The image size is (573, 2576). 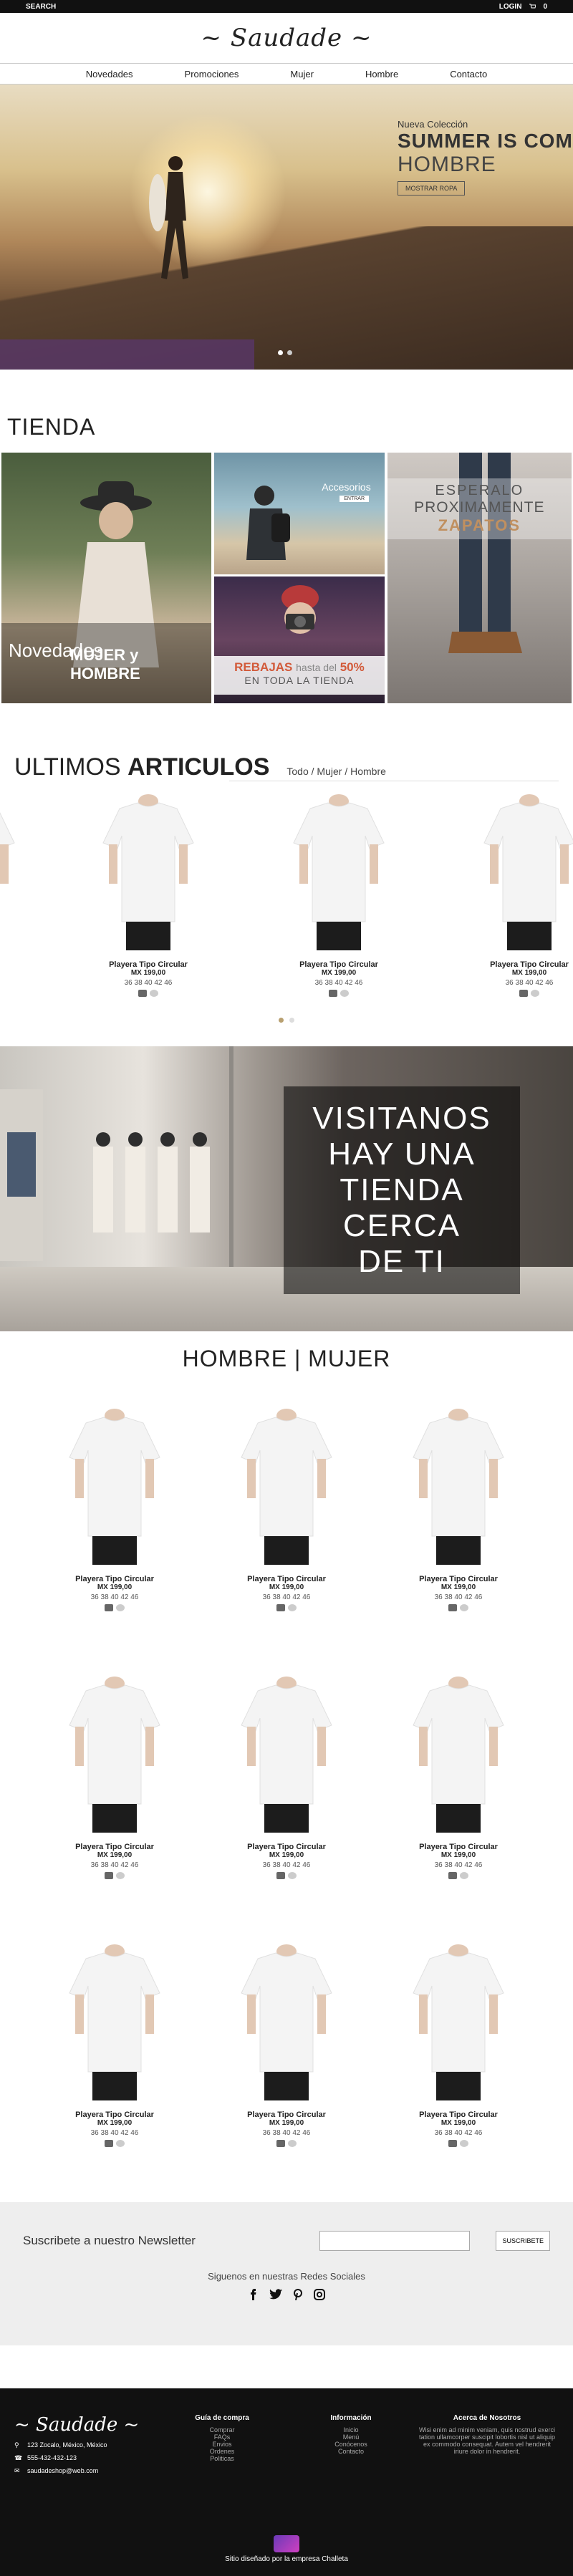 What do you see at coordinates (86, 2425) in the screenshot?
I see `footer-logo: ~ Saudade ~` at bounding box center [86, 2425].